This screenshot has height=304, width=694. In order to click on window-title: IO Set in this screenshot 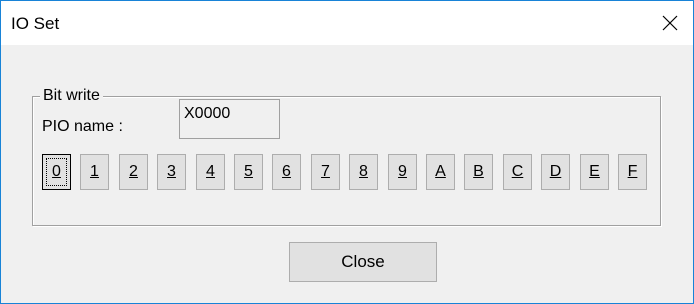, I will do `click(35, 23)`.